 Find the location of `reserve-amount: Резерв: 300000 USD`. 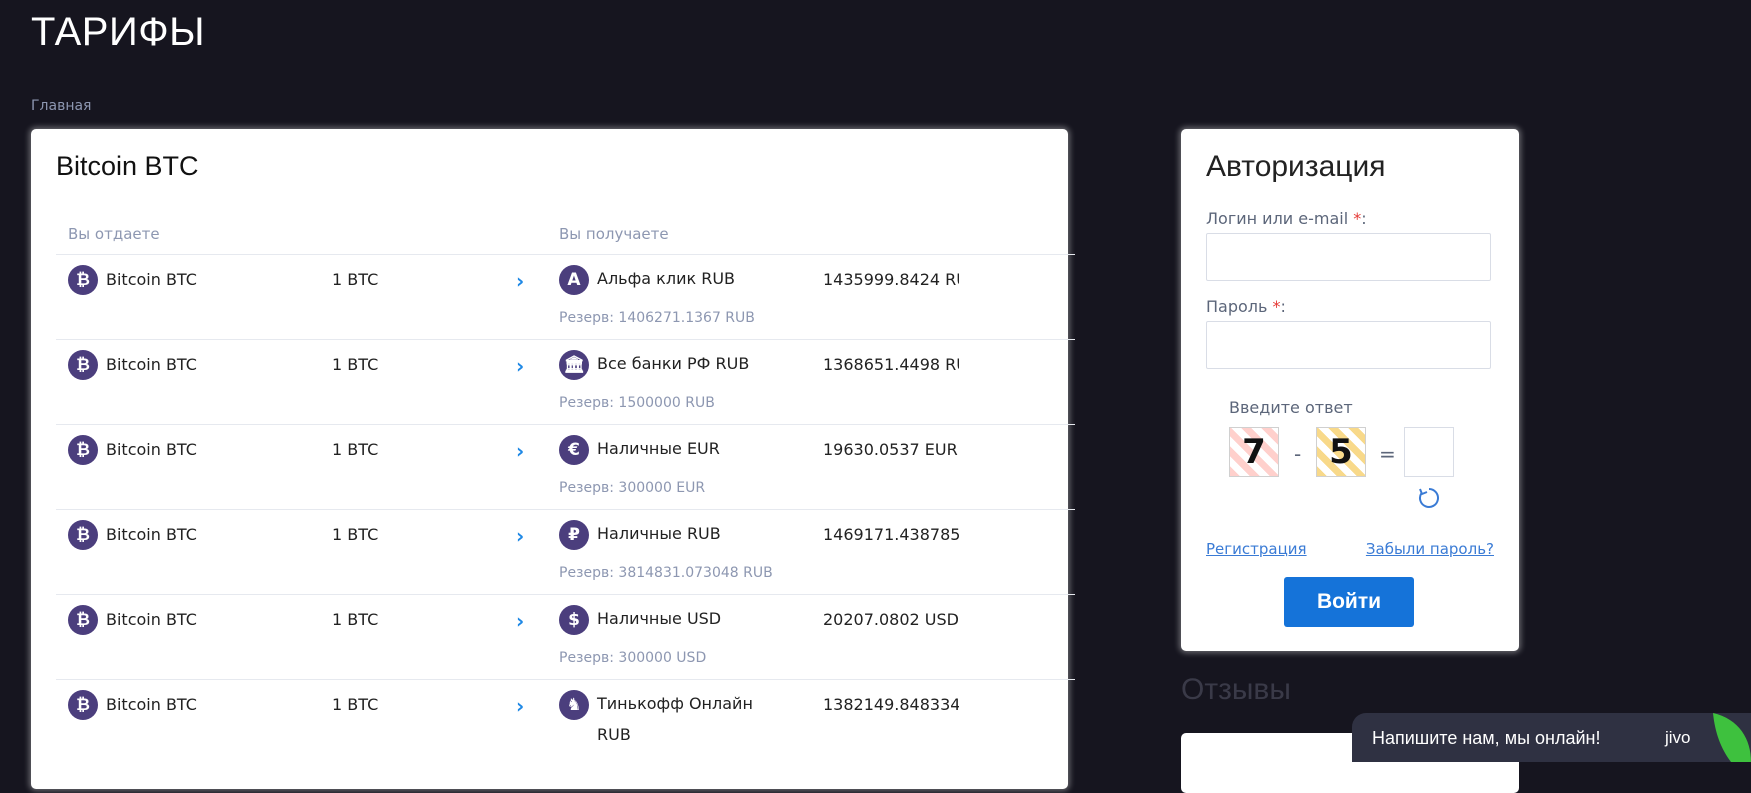

reserve-amount: Резерв: 300000 USD is located at coordinates (633, 658).